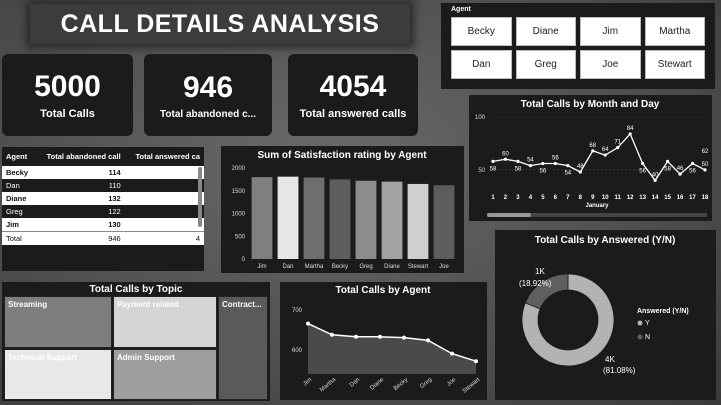 This screenshot has height=405, width=721. What do you see at coordinates (200, 197) in the screenshot?
I see `table-scrollbar` at bounding box center [200, 197].